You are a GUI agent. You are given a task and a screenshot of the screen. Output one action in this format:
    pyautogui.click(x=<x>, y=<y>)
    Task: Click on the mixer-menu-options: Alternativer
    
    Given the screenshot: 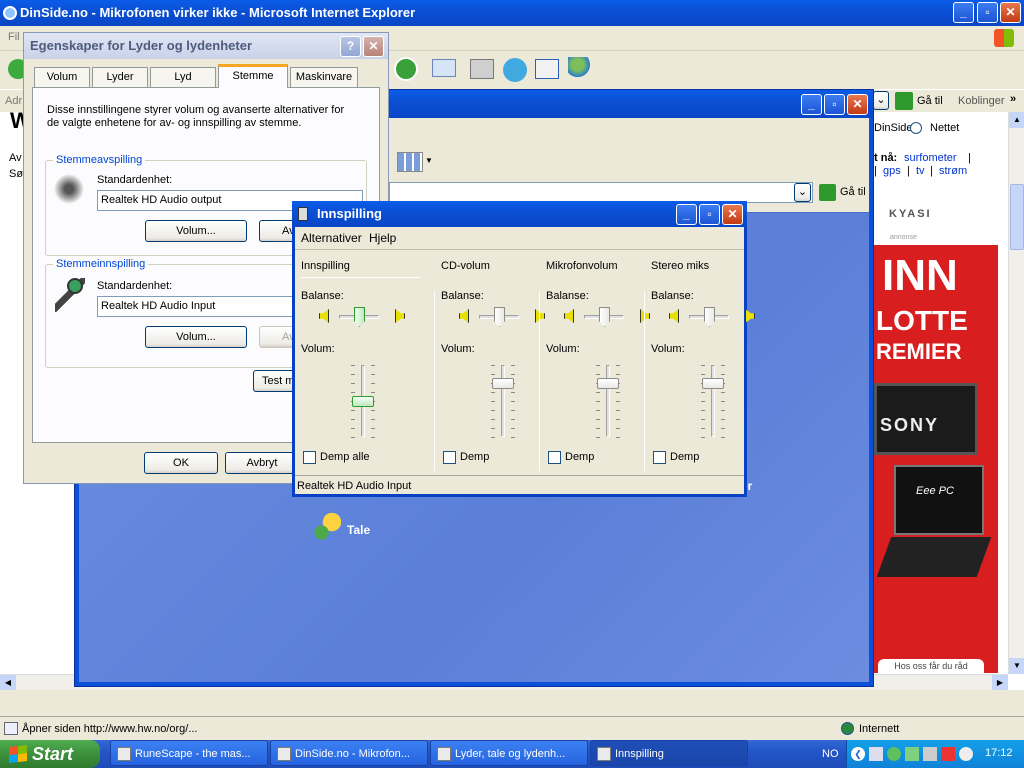 What is the action you would take?
    pyautogui.click(x=331, y=238)
    